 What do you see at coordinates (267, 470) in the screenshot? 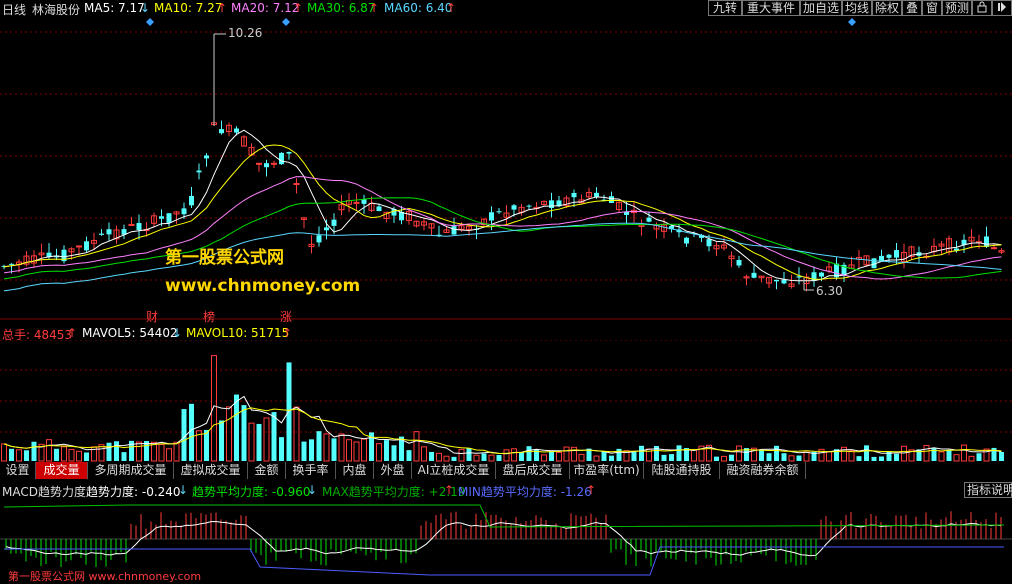
I see `tab-amount: 金额` at bounding box center [267, 470].